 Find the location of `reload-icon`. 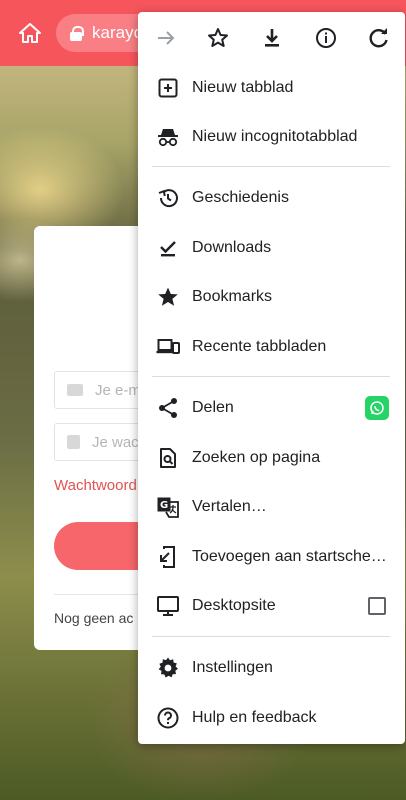

reload-icon is located at coordinates (378, 38).